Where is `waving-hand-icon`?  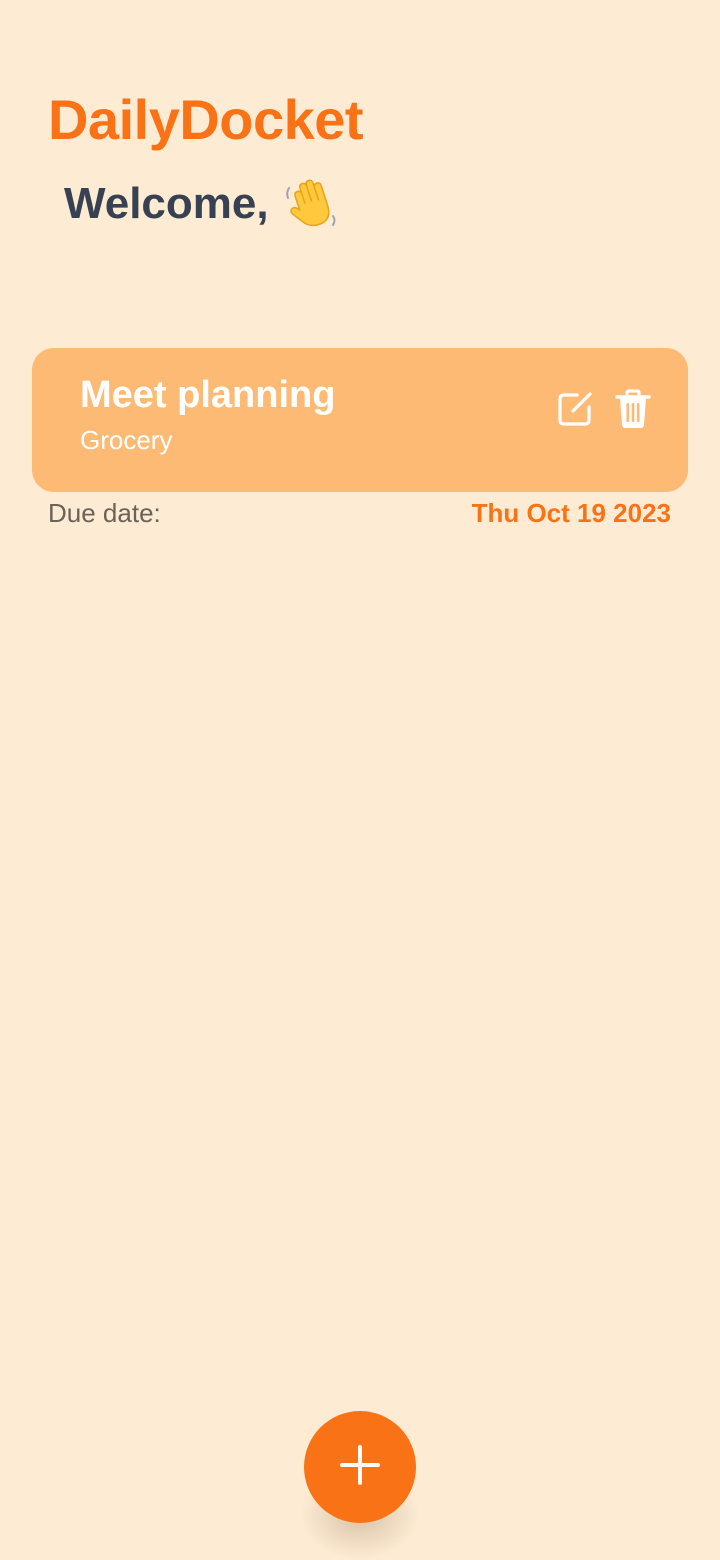 waving-hand-icon is located at coordinates (311, 204).